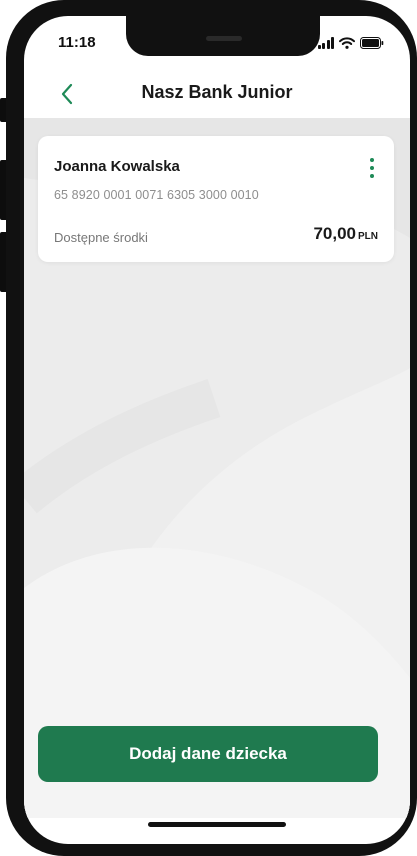  What do you see at coordinates (117, 166) in the screenshot?
I see `account-holder-name: Joanna Kowalska` at bounding box center [117, 166].